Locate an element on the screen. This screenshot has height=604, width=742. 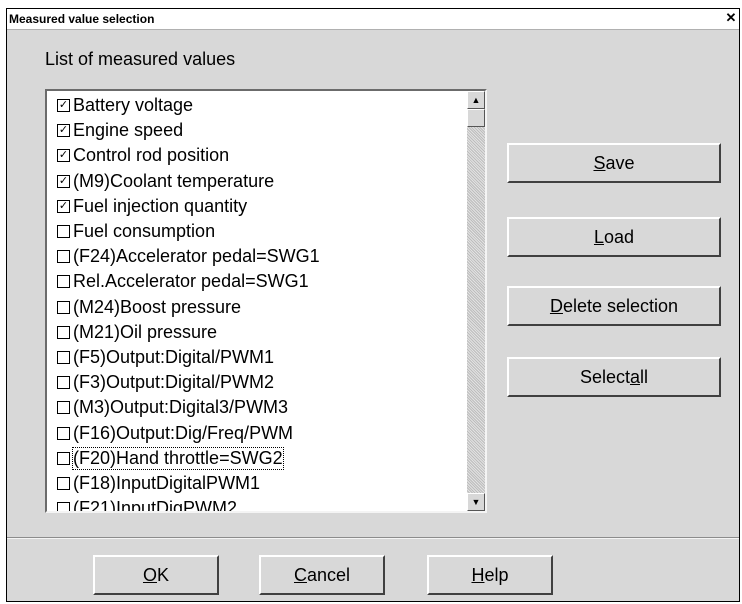
arrow-up-icon: ▲ is located at coordinates (476, 100).